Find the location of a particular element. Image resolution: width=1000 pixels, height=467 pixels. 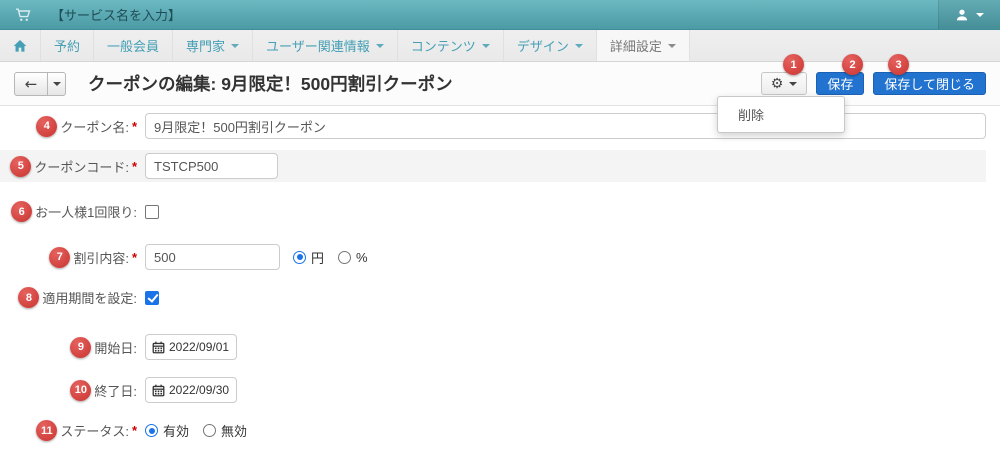

status-active-option: 有効 is located at coordinates (167, 430).